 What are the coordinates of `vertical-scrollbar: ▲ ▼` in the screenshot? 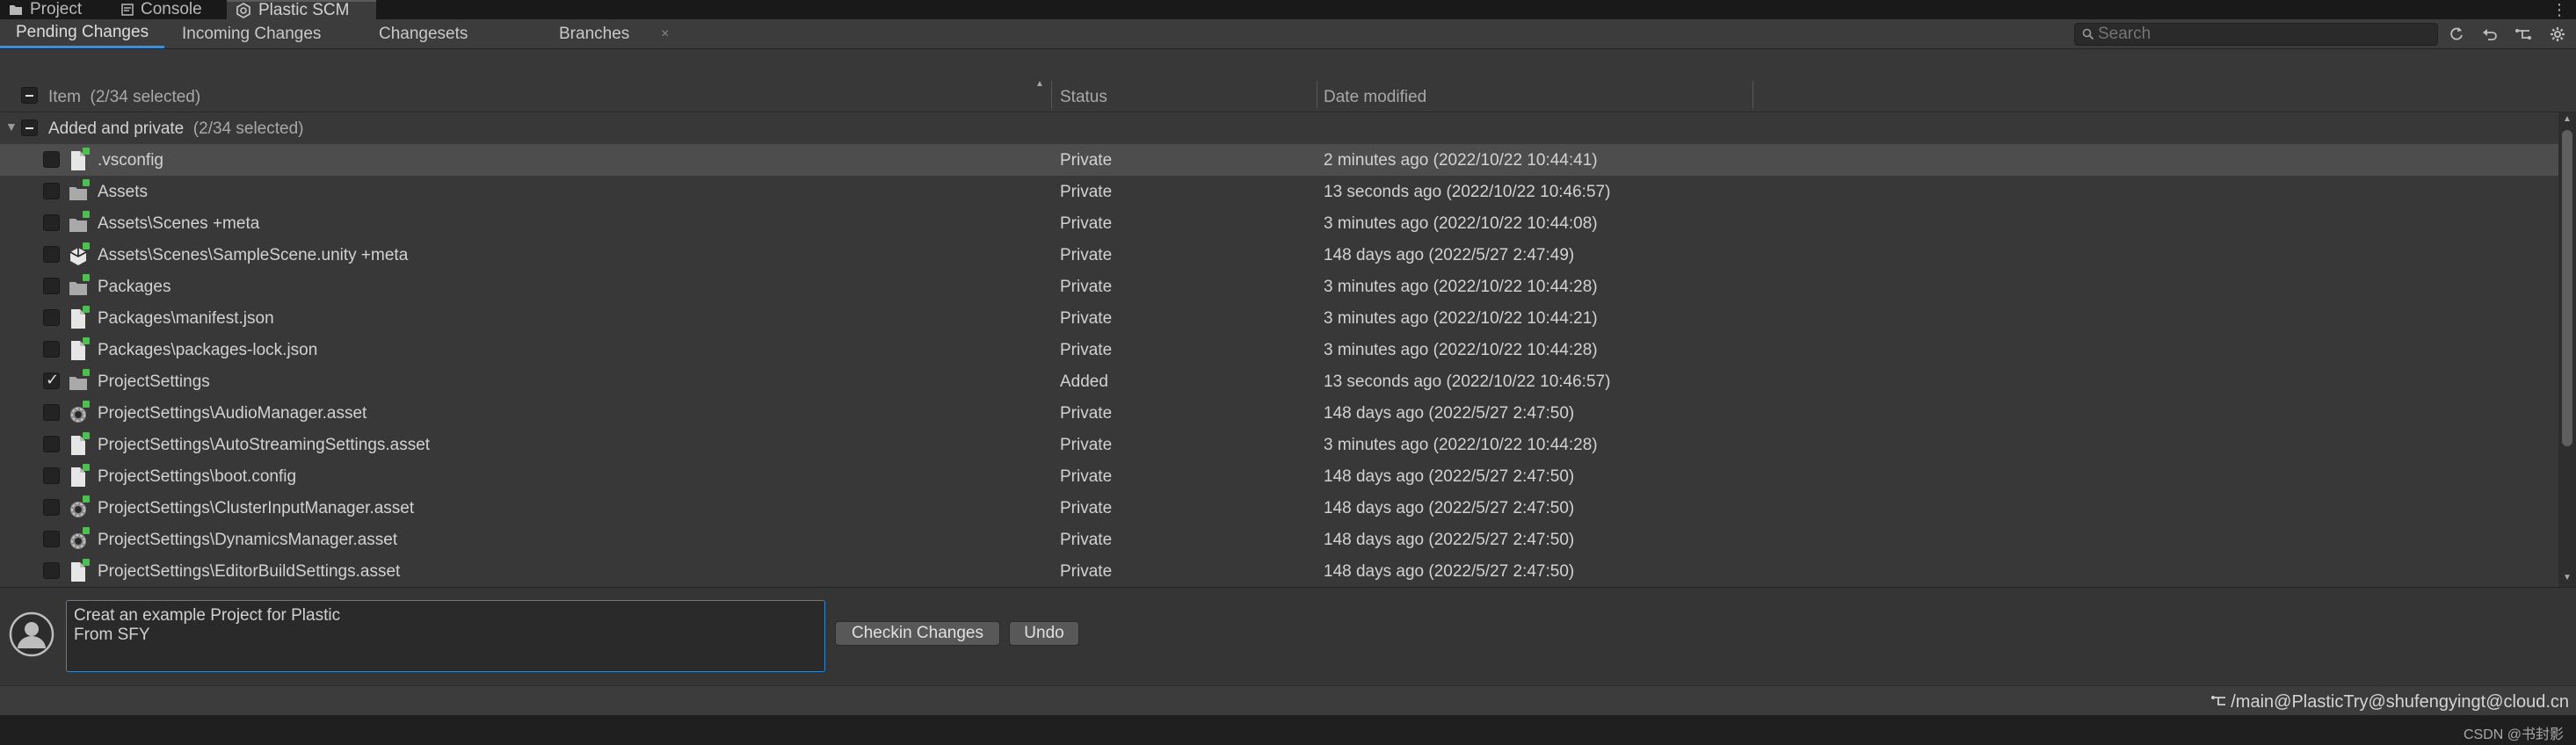 It's located at (2567, 349).